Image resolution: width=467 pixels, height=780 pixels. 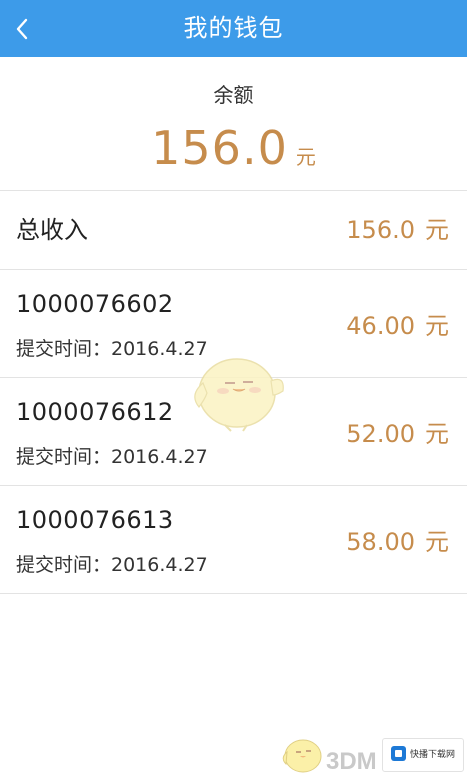 I want to click on record-amount: 58.00 元, so click(x=397, y=539).